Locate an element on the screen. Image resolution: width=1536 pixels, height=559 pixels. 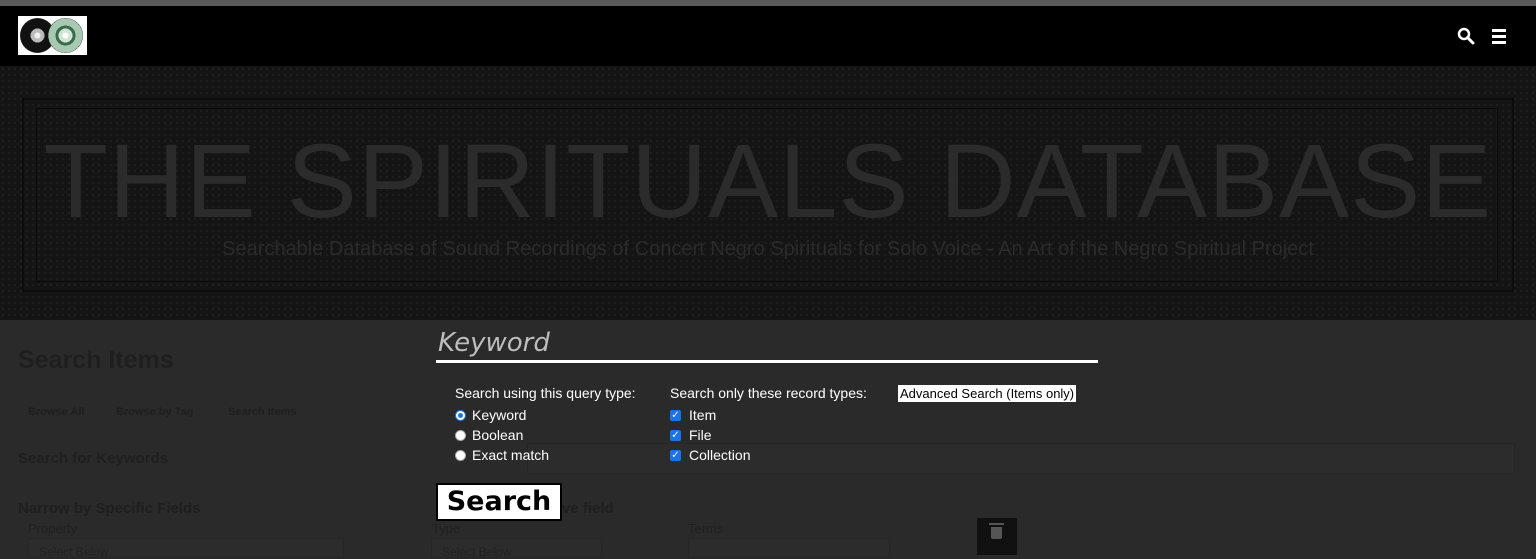
type-select: Select Below is located at coordinates (516, 548).